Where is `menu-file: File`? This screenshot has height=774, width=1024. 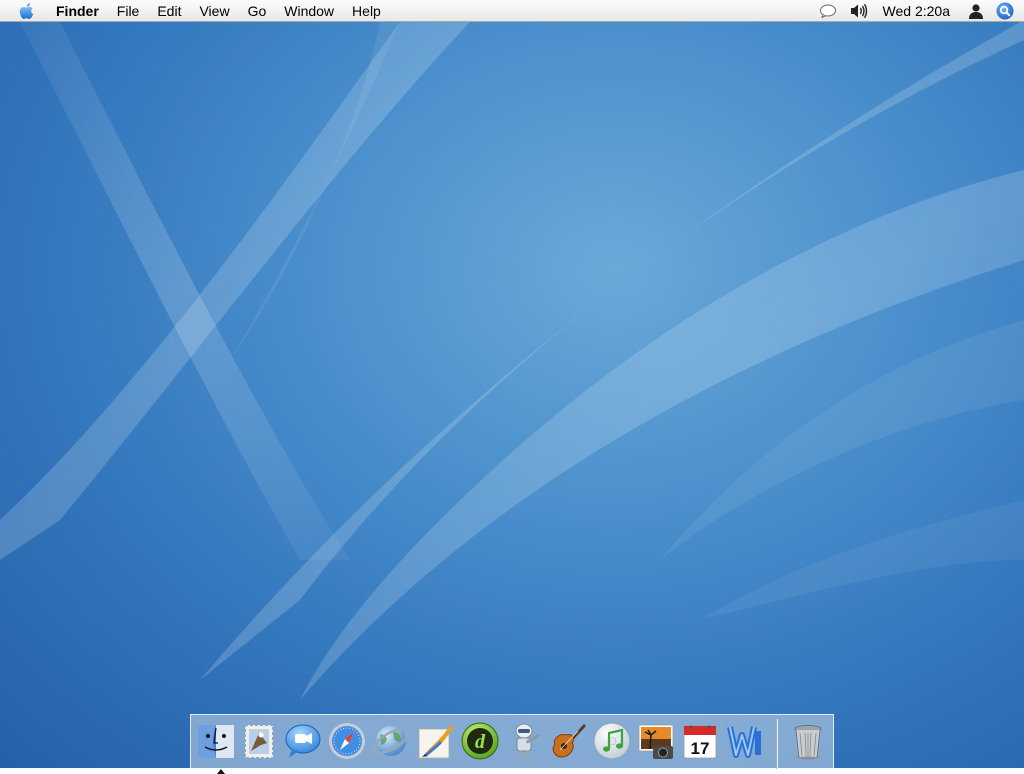 menu-file: File is located at coordinates (128, 11).